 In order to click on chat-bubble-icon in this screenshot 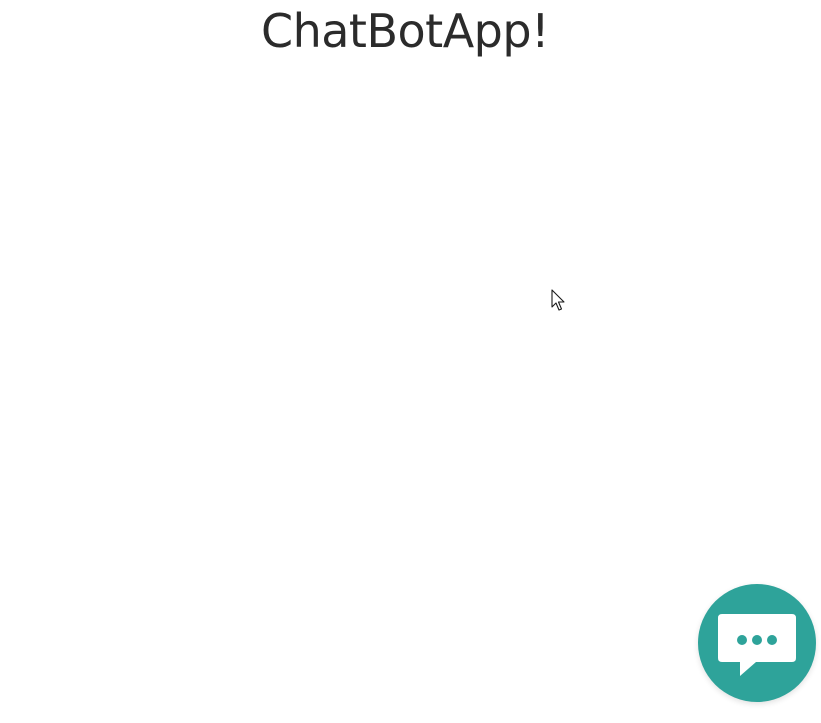, I will do `click(757, 645)`.